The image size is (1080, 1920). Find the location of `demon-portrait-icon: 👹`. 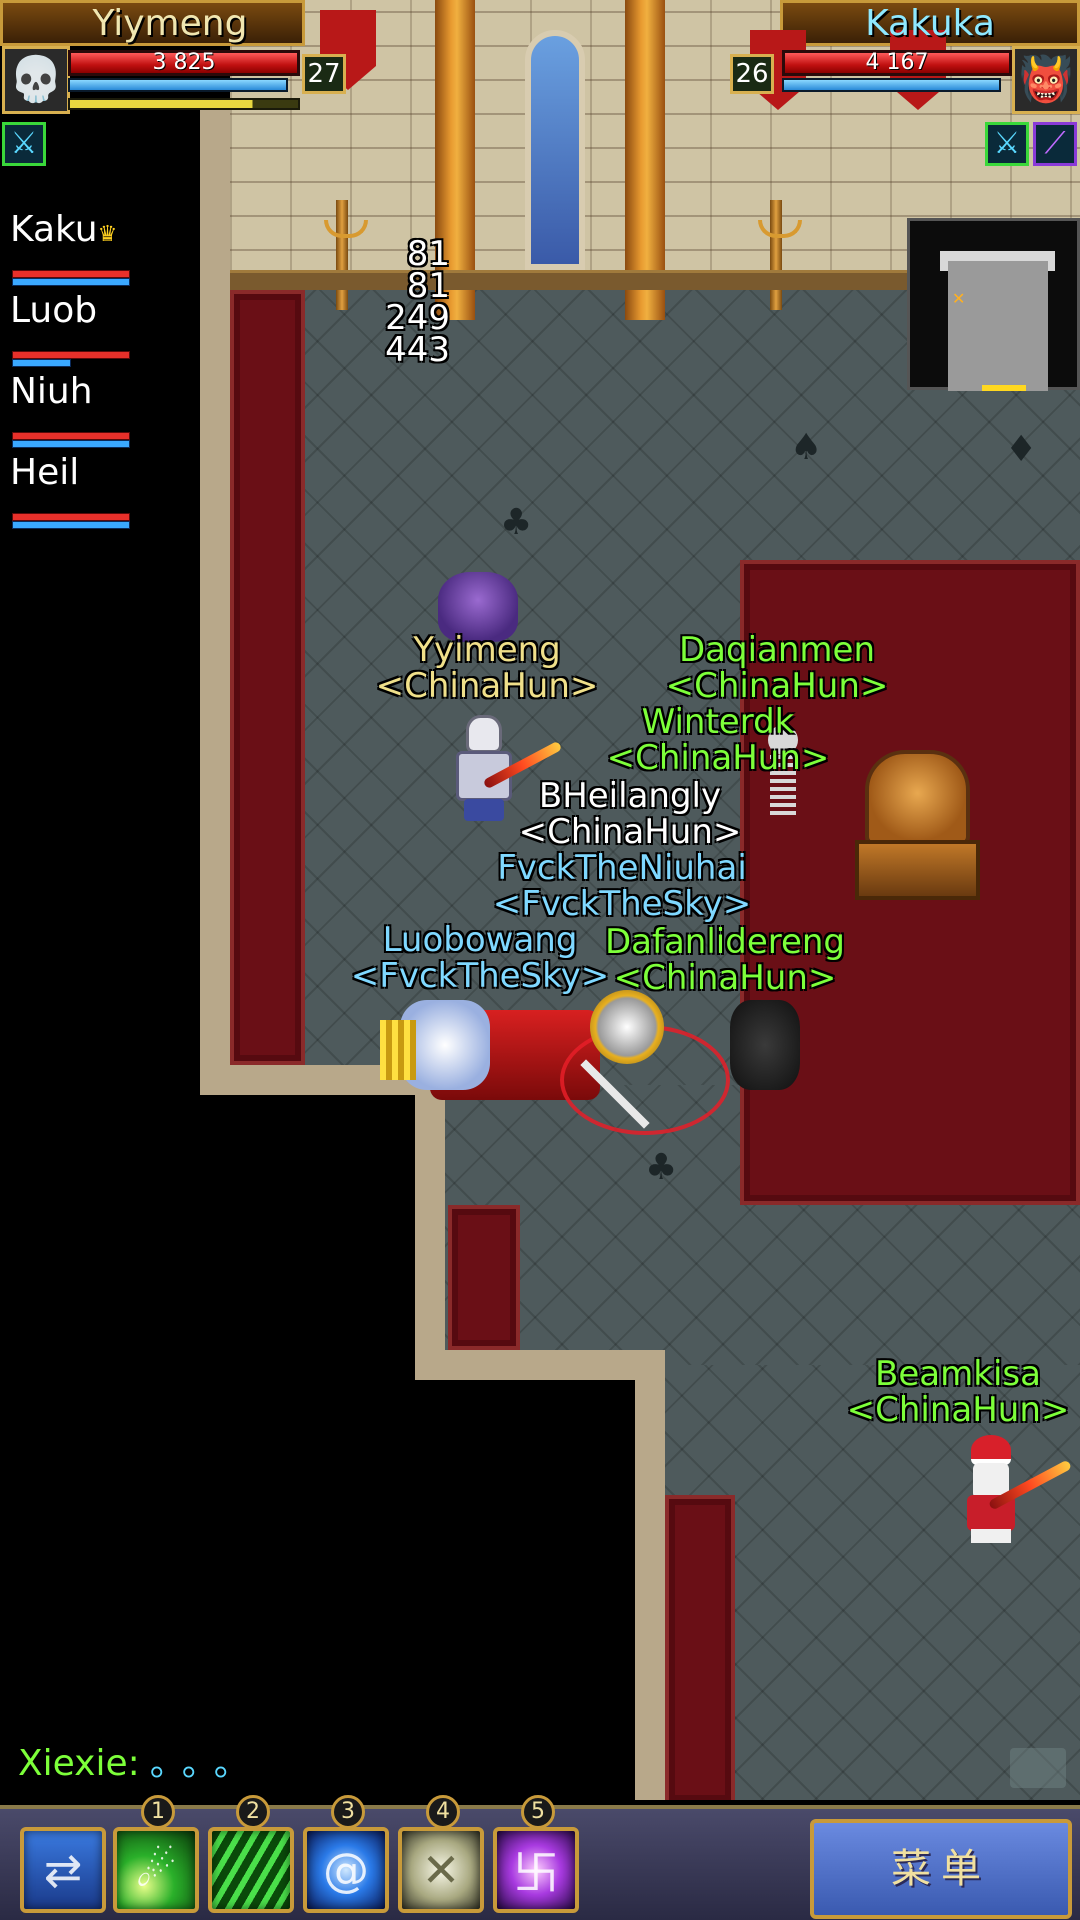

demon-portrait-icon: 👹 is located at coordinates (1046, 80).